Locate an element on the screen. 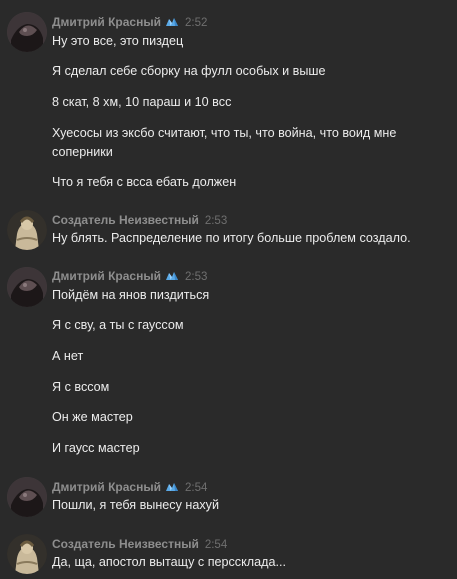  message-text: Что я тебя с всса ебать должен is located at coordinates (144, 182).